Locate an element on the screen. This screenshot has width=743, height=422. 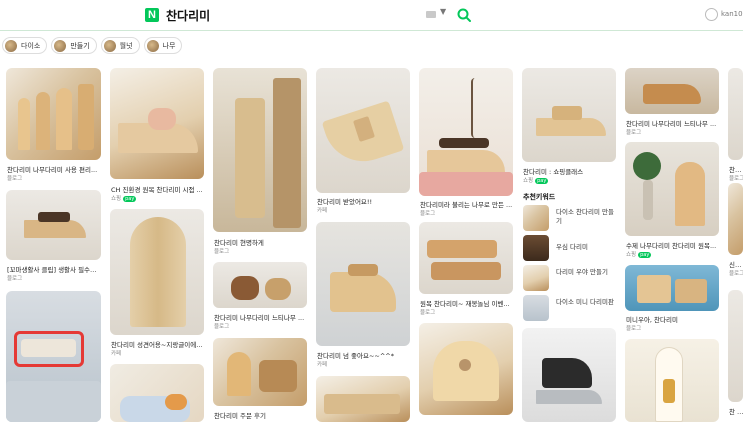
image-card: 찬다리미 나무다리미 사용 편리... 블로그 is located at coordinates (53, 125).